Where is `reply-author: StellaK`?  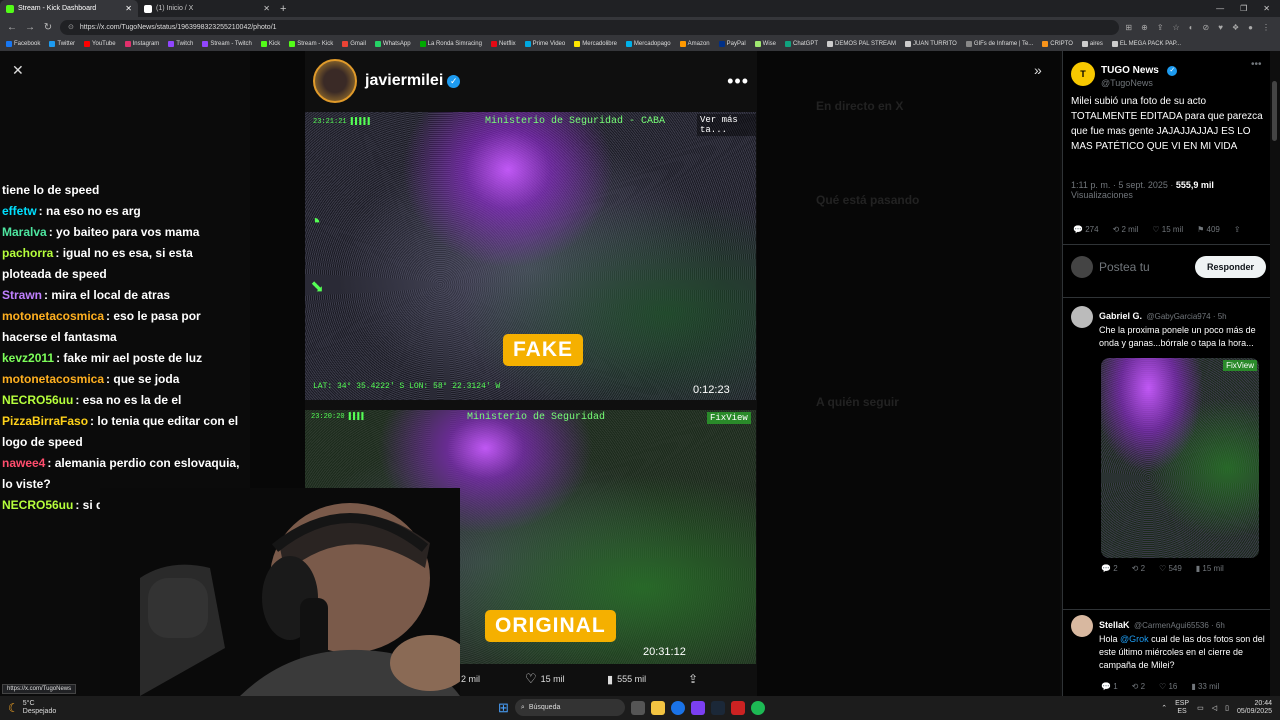 reply-author: StellaK is located at coordinates (1114, 625).